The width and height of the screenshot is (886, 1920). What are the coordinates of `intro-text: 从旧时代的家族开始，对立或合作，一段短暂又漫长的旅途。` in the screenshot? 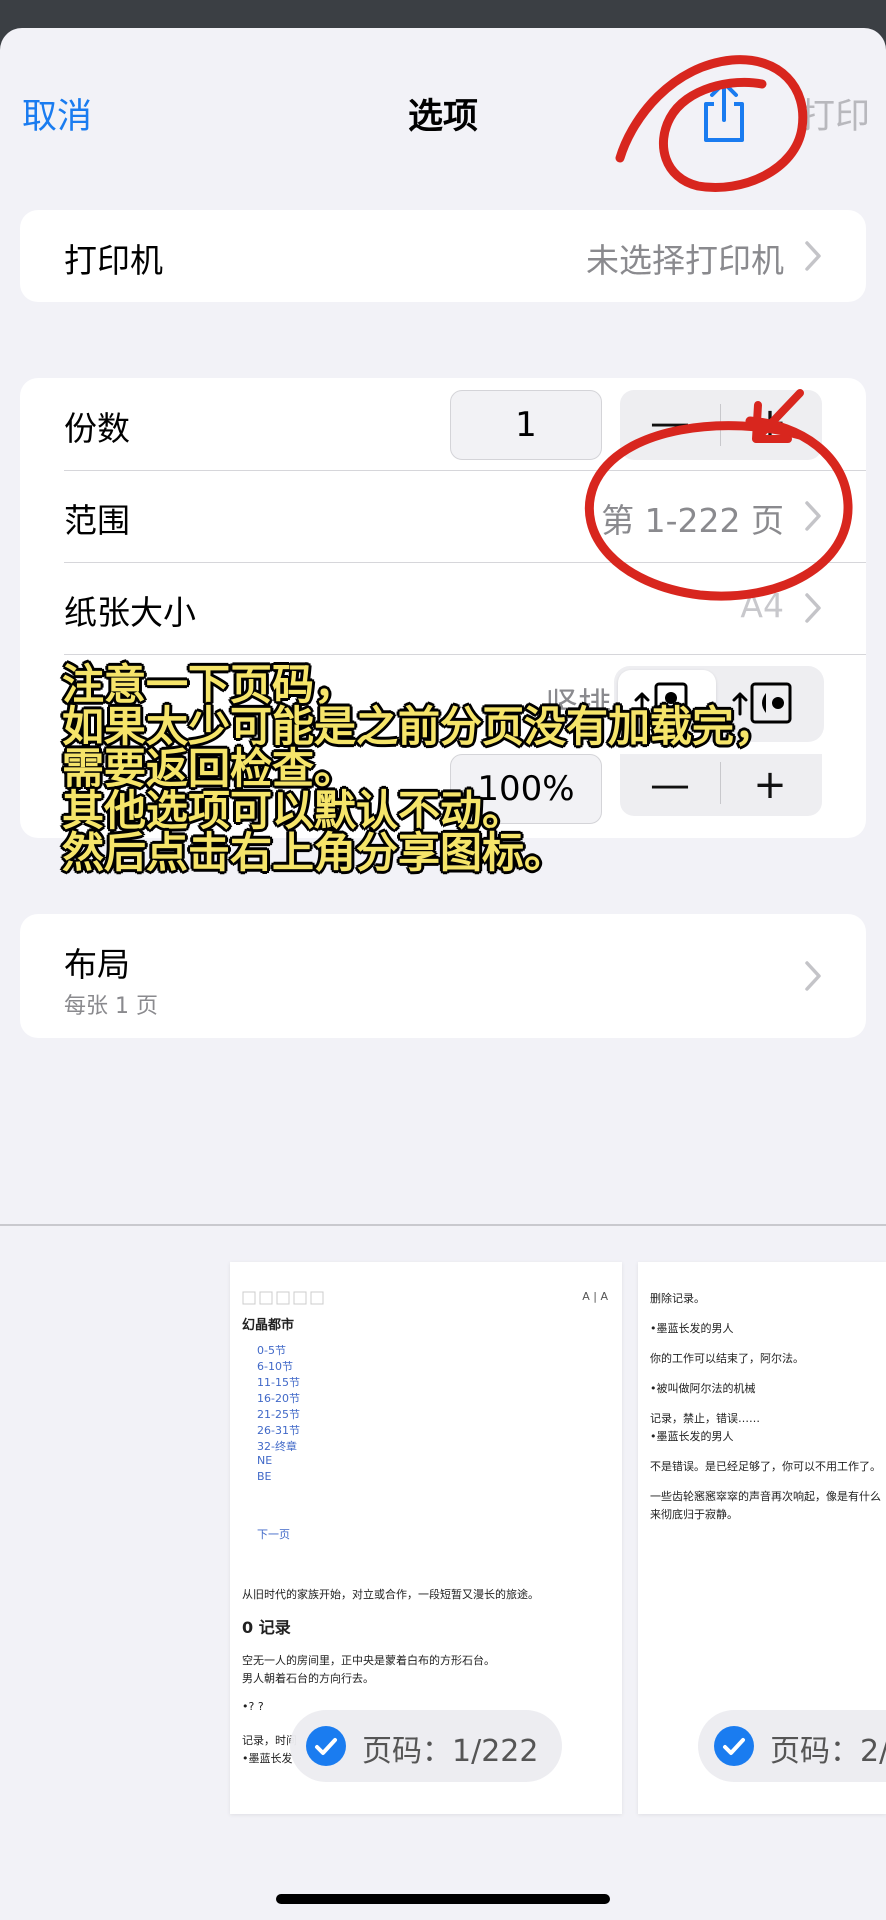 It's located at (390, 1594).